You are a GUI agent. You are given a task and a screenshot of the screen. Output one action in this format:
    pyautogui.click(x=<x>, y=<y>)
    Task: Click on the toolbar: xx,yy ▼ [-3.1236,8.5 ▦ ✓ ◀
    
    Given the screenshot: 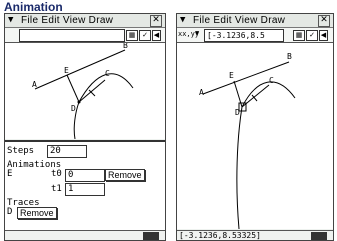 What is the action you would take?
    pyautogui.click(x=255, y=35)
    